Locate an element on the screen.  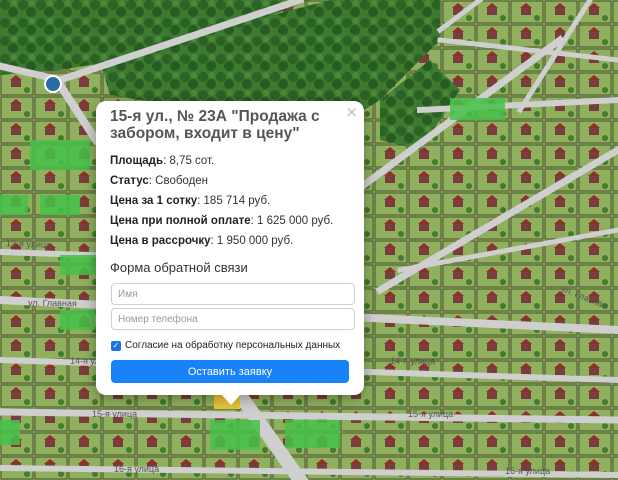
info-label: Площадь is located at coordinates (137, 161).